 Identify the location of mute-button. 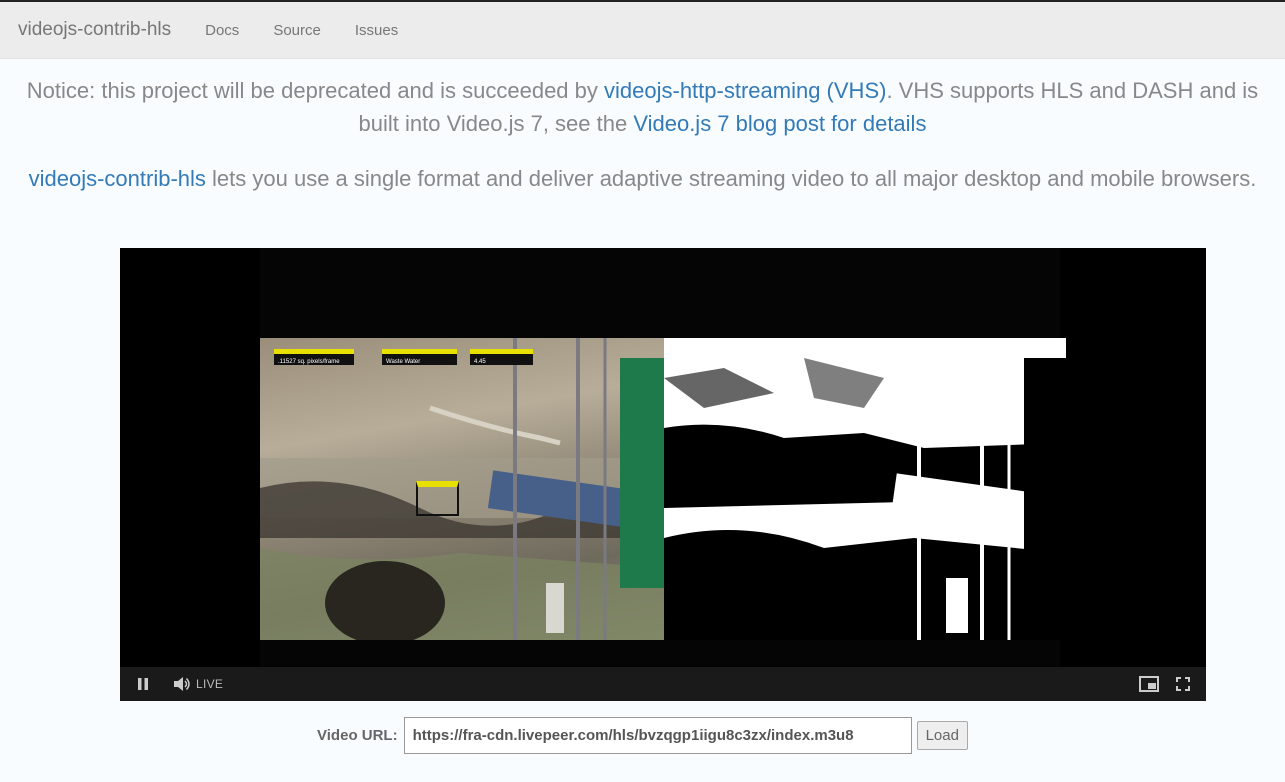
(182, 684).